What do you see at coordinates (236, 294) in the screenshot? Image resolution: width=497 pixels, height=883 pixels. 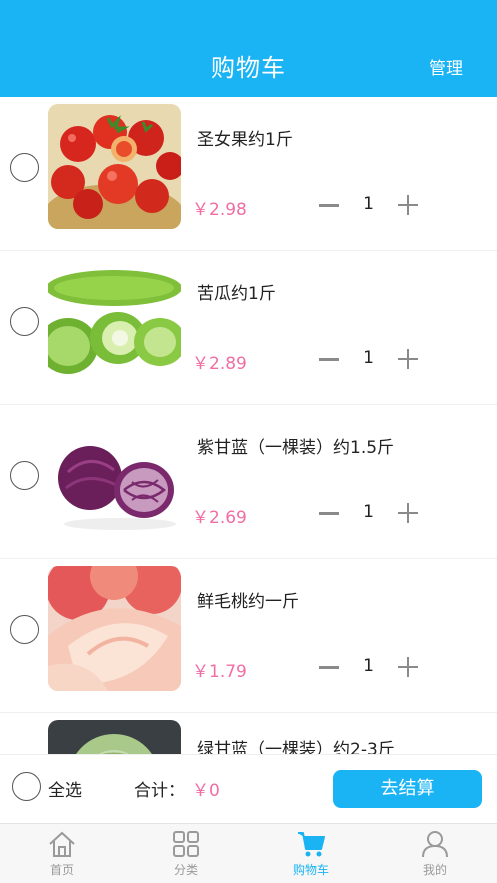 I see `product-name: 苦瓜约1斤` at bounding box center [236, 294].